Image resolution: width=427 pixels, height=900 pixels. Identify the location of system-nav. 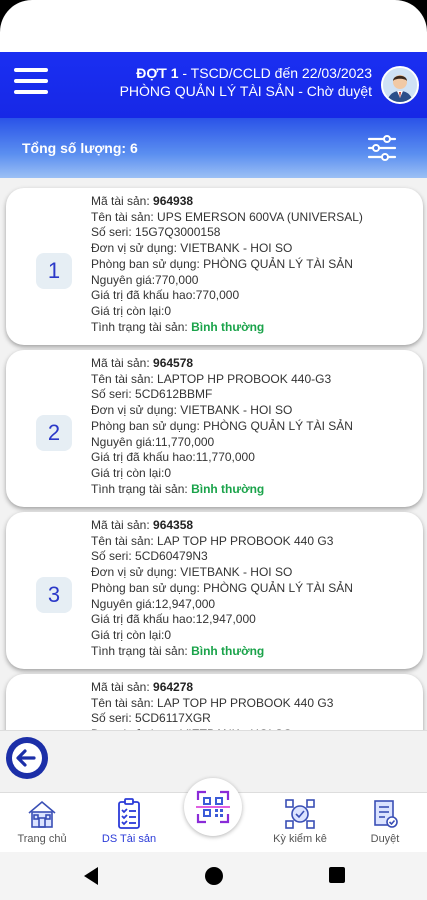
(213, 876).